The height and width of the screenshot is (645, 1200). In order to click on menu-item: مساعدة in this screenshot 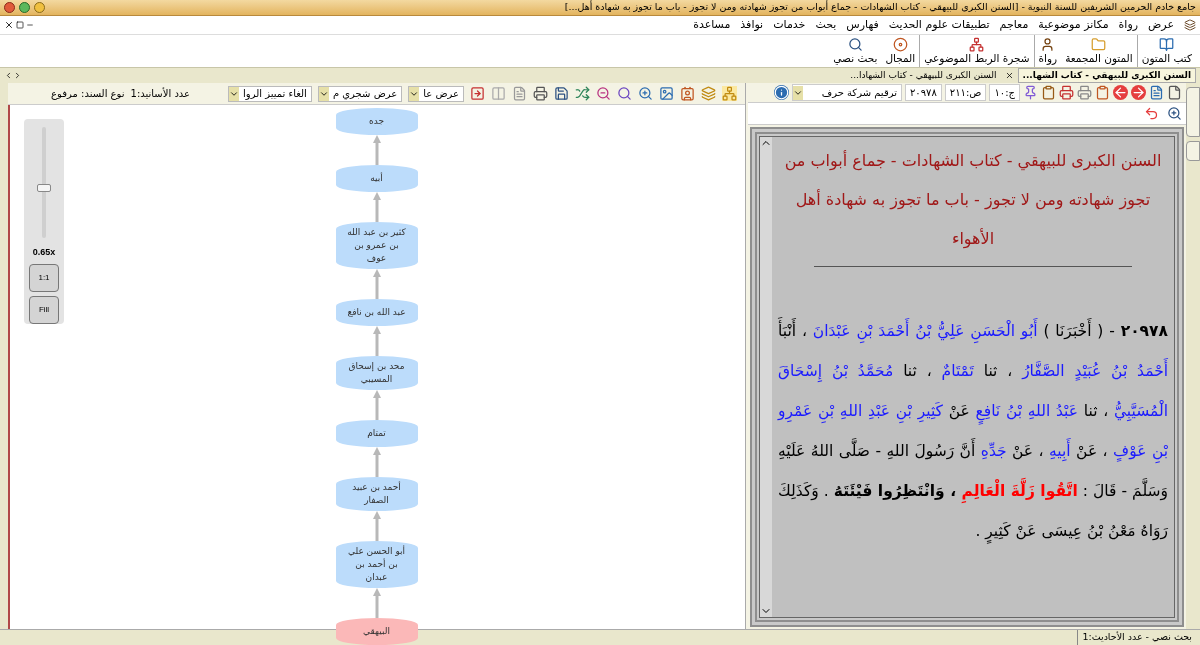, I will do `click(712, 25)`.